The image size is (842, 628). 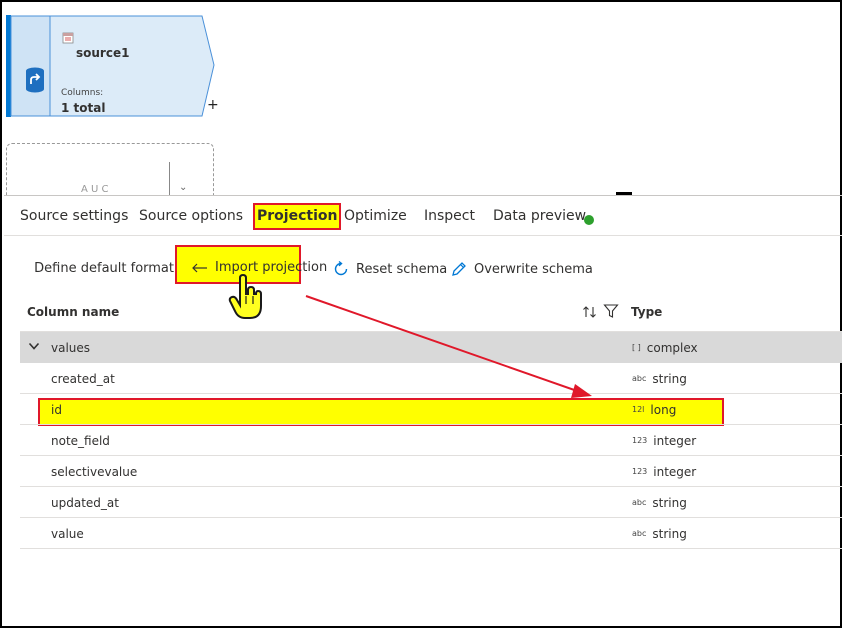 I want to click on tab-projection: Projection, so click(x=297, y=216).